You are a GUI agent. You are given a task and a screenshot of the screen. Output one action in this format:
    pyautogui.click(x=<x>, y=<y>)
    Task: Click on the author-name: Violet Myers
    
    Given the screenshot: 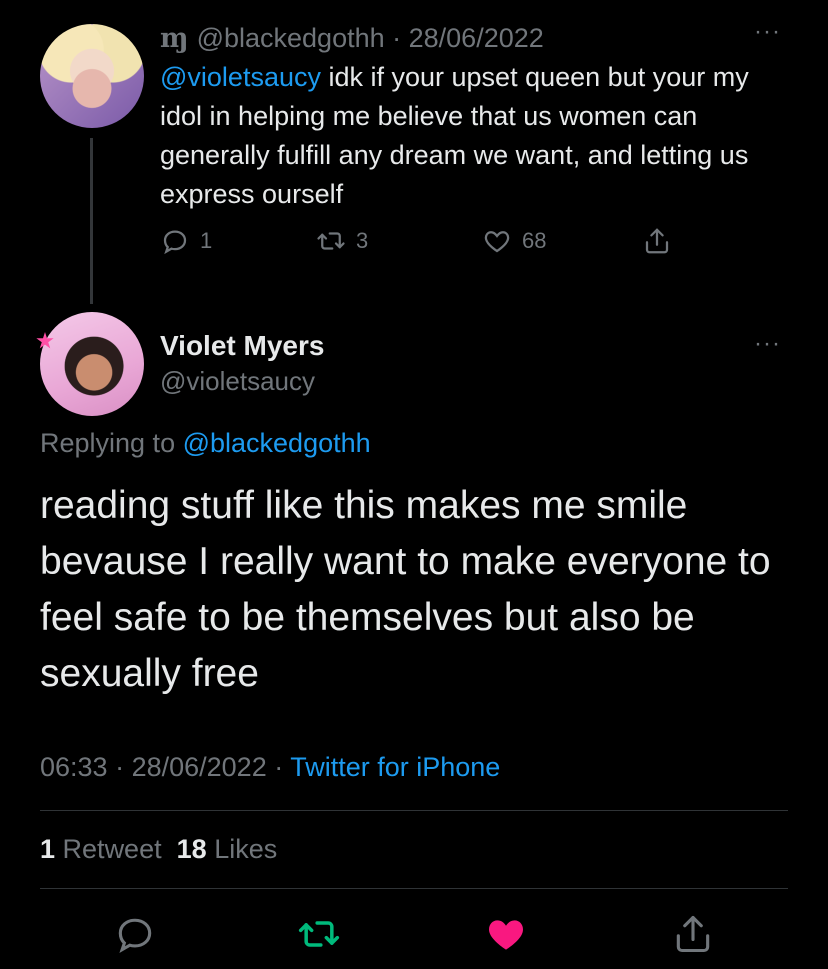 What is the action you would take?
    pyautogui.click(x=242, y=346)
    